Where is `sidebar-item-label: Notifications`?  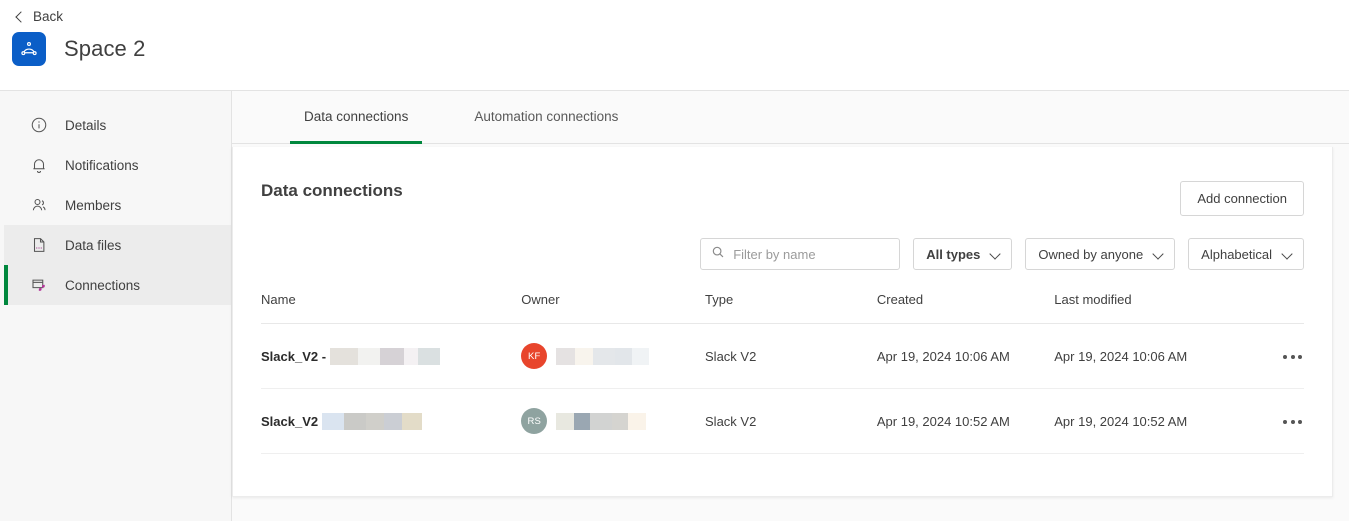
sidebar-item-label: Notifications is located at coordinates (102, 165).